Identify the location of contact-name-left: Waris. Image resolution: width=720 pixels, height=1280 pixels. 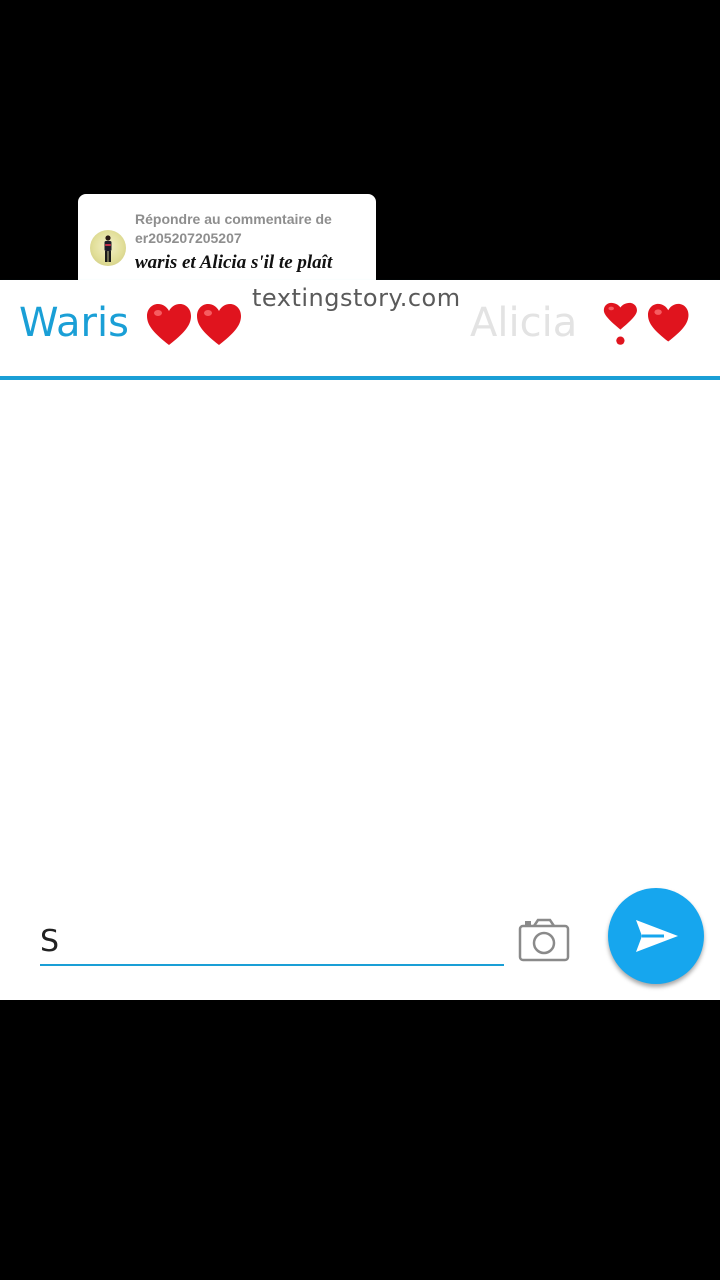
(74, 323).